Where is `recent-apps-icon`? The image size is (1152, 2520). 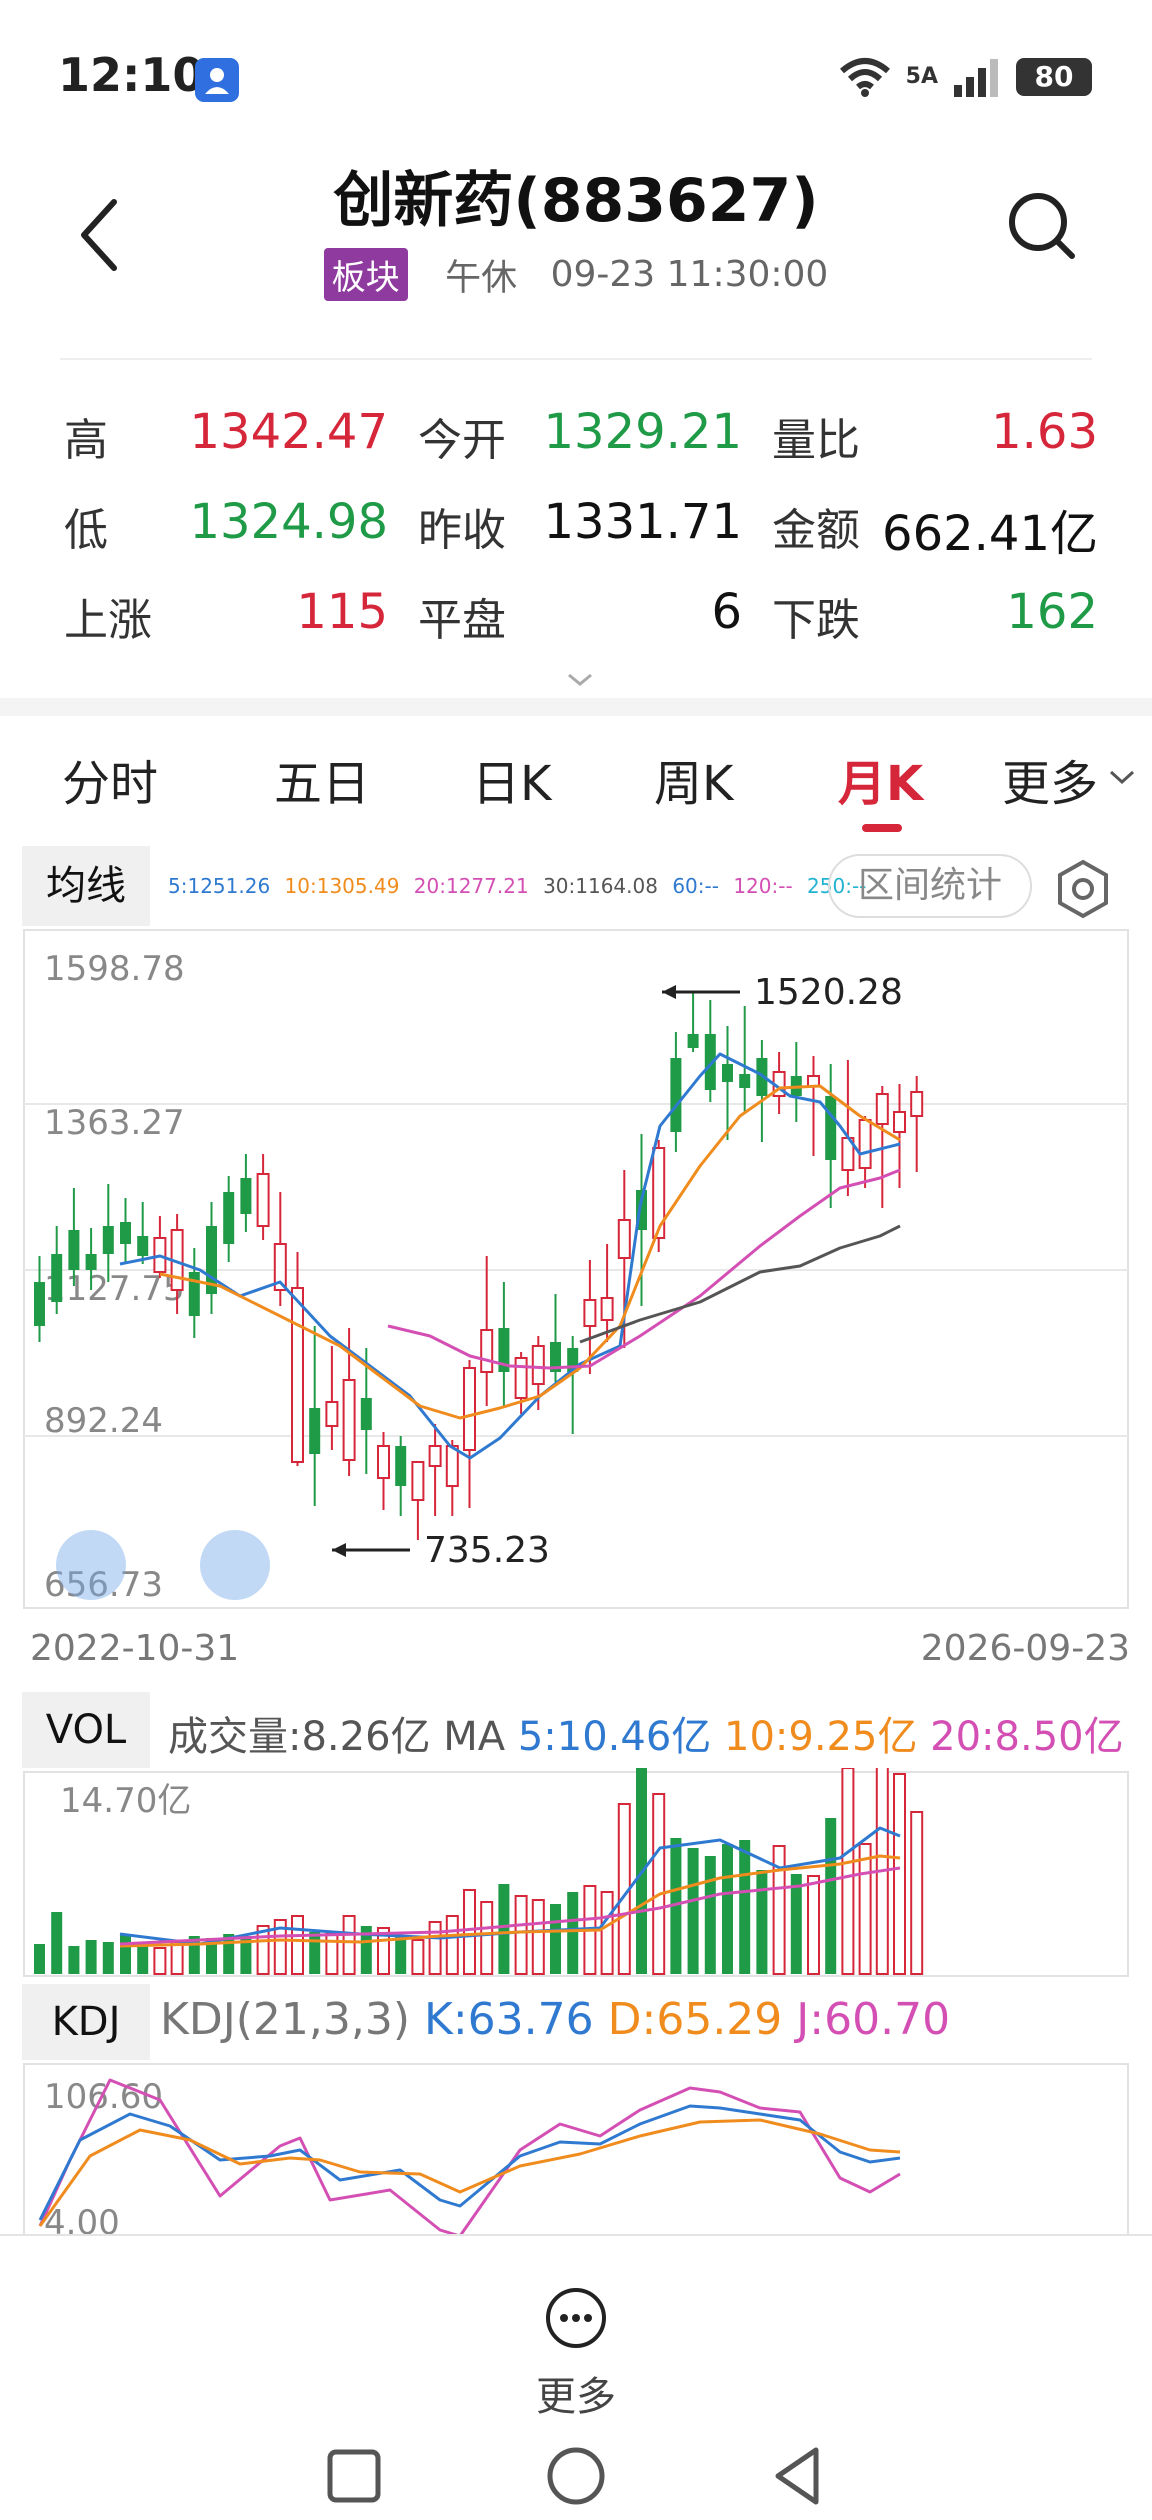
recent-apps-icon is located at coordinates (354, 2476).